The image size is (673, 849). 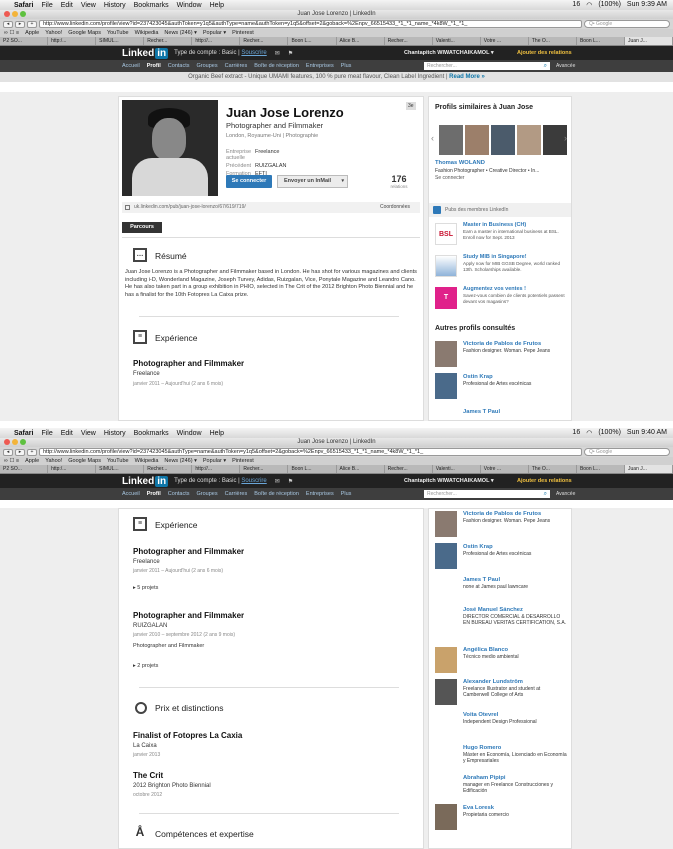 I want to click on menu-window: Window, so click(x=189, y=5).